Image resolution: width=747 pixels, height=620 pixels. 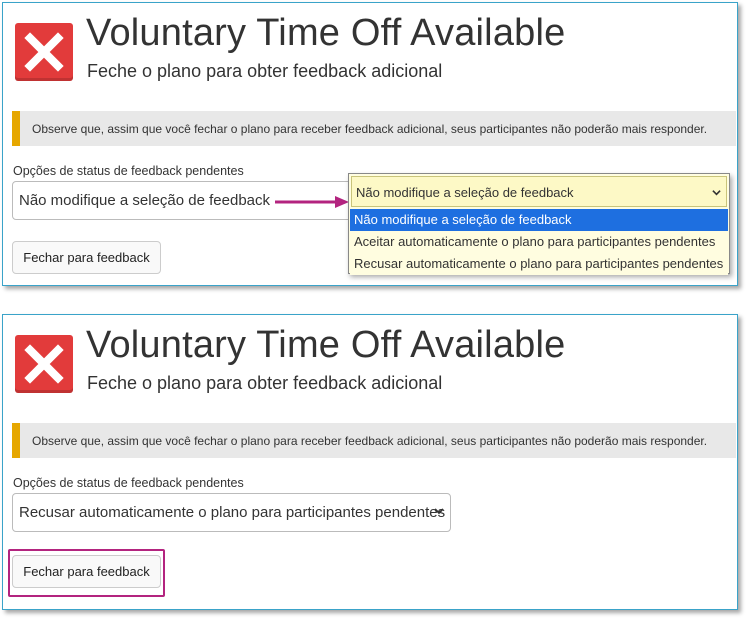 I want to click on dropdown-selected-value: Não modifique a seleção de feedback, so click(x=465, y=192).